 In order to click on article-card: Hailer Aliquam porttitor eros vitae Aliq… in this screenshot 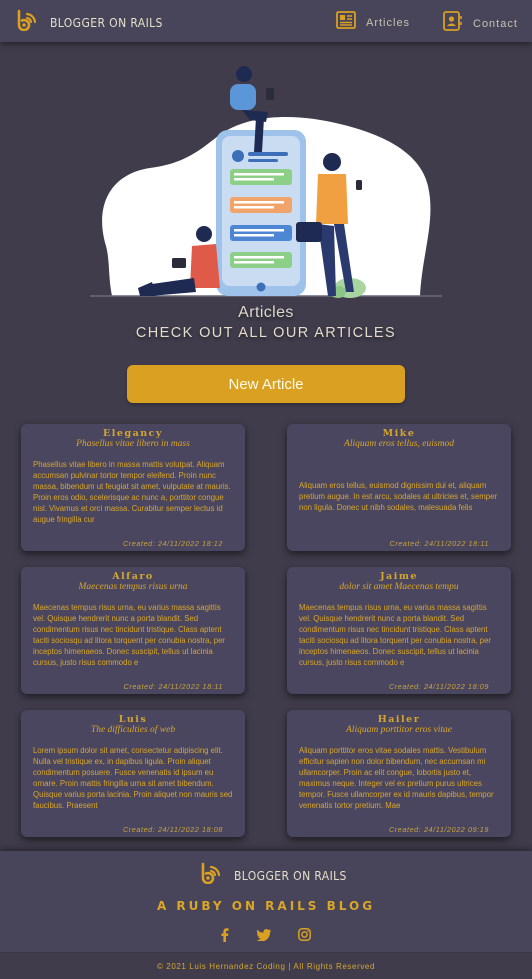, I will do `click(399, 773)`.